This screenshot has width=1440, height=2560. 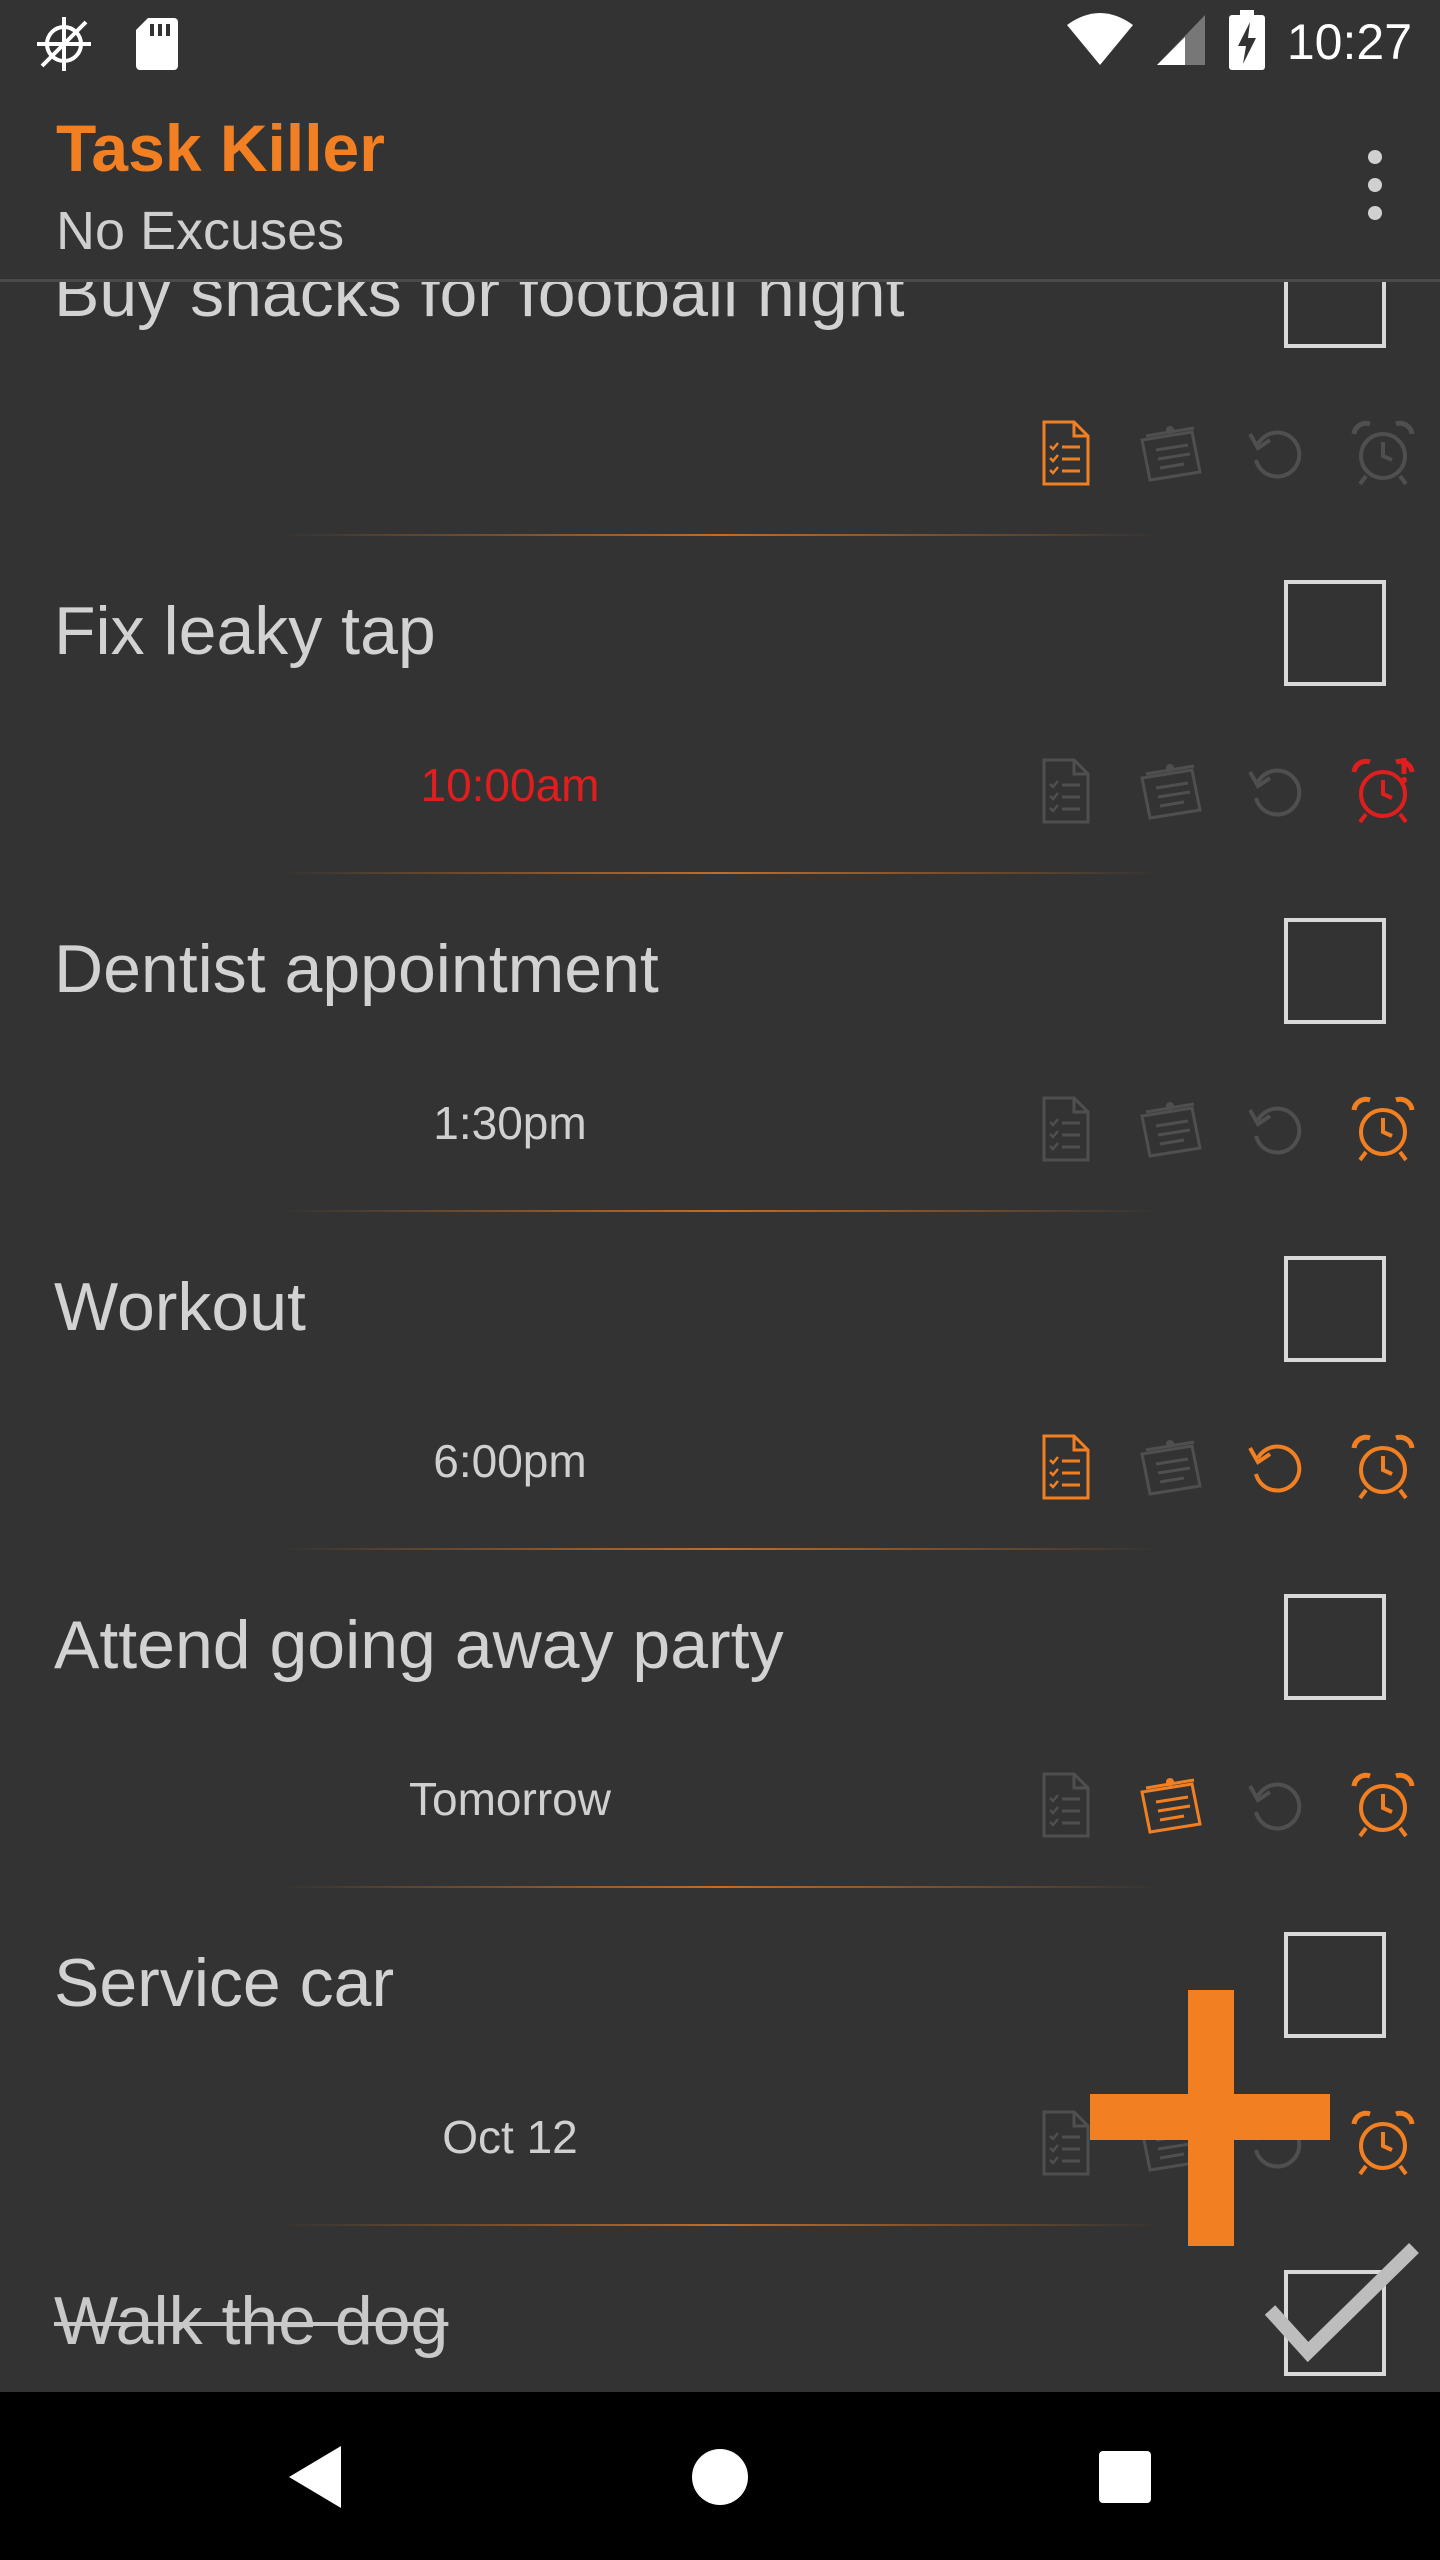 I want to click on task-title: Workout, so click(x=180, y=1307).